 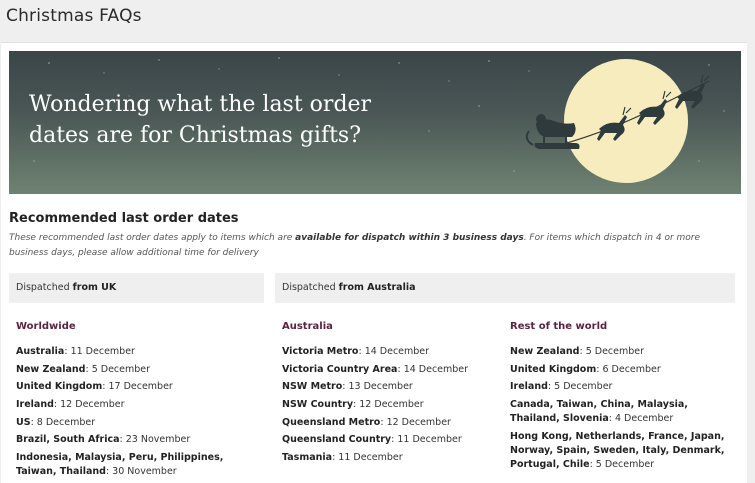 I want to click on list-item: NSW Country: 12 December, so click(x=353, y=405).